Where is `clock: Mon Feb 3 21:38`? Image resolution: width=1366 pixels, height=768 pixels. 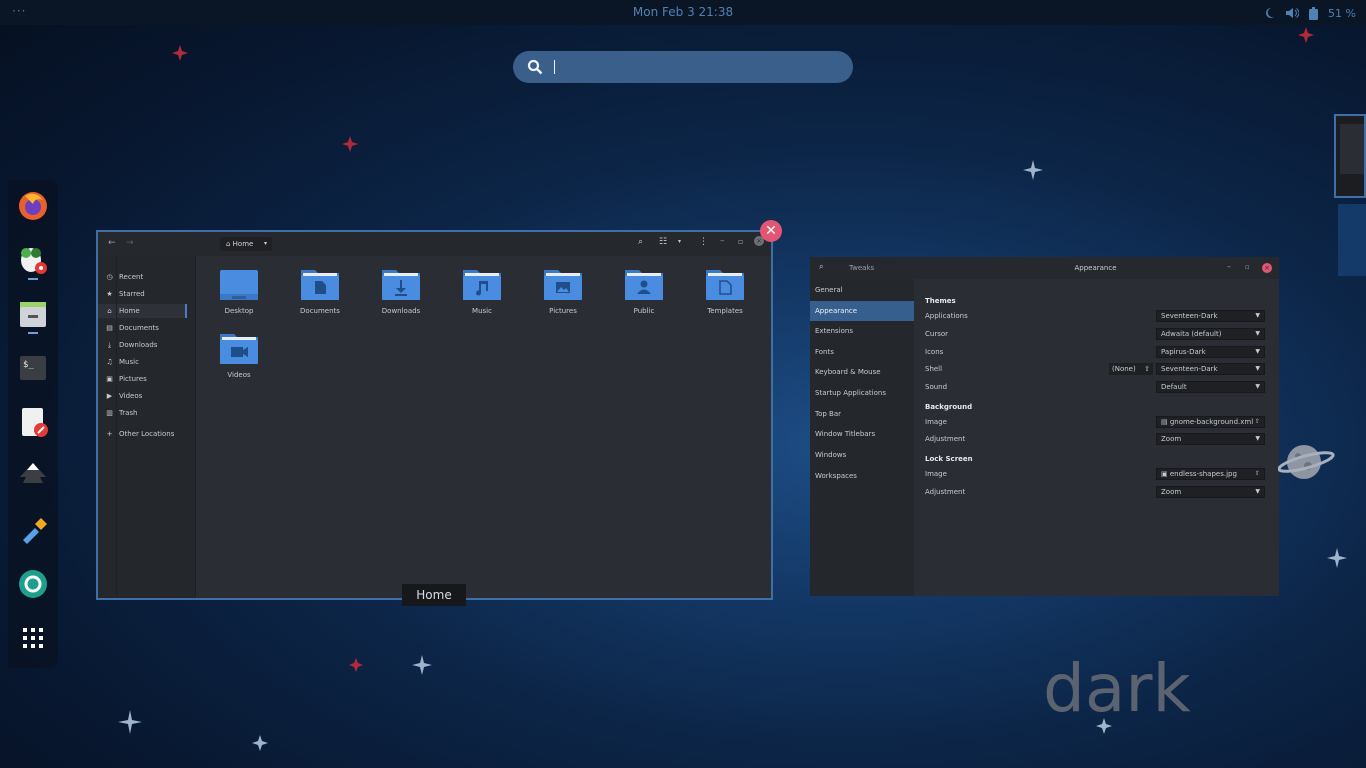
clock: Mon Feb 3 21:38 is located at coordinates (683, 12).